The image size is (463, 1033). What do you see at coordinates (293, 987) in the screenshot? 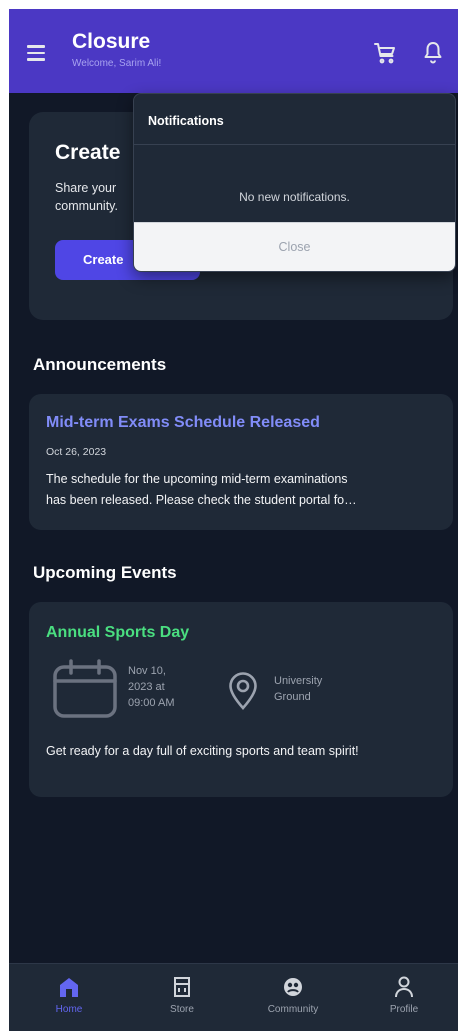
I see `community-icon` at bounding box center [293, 987].